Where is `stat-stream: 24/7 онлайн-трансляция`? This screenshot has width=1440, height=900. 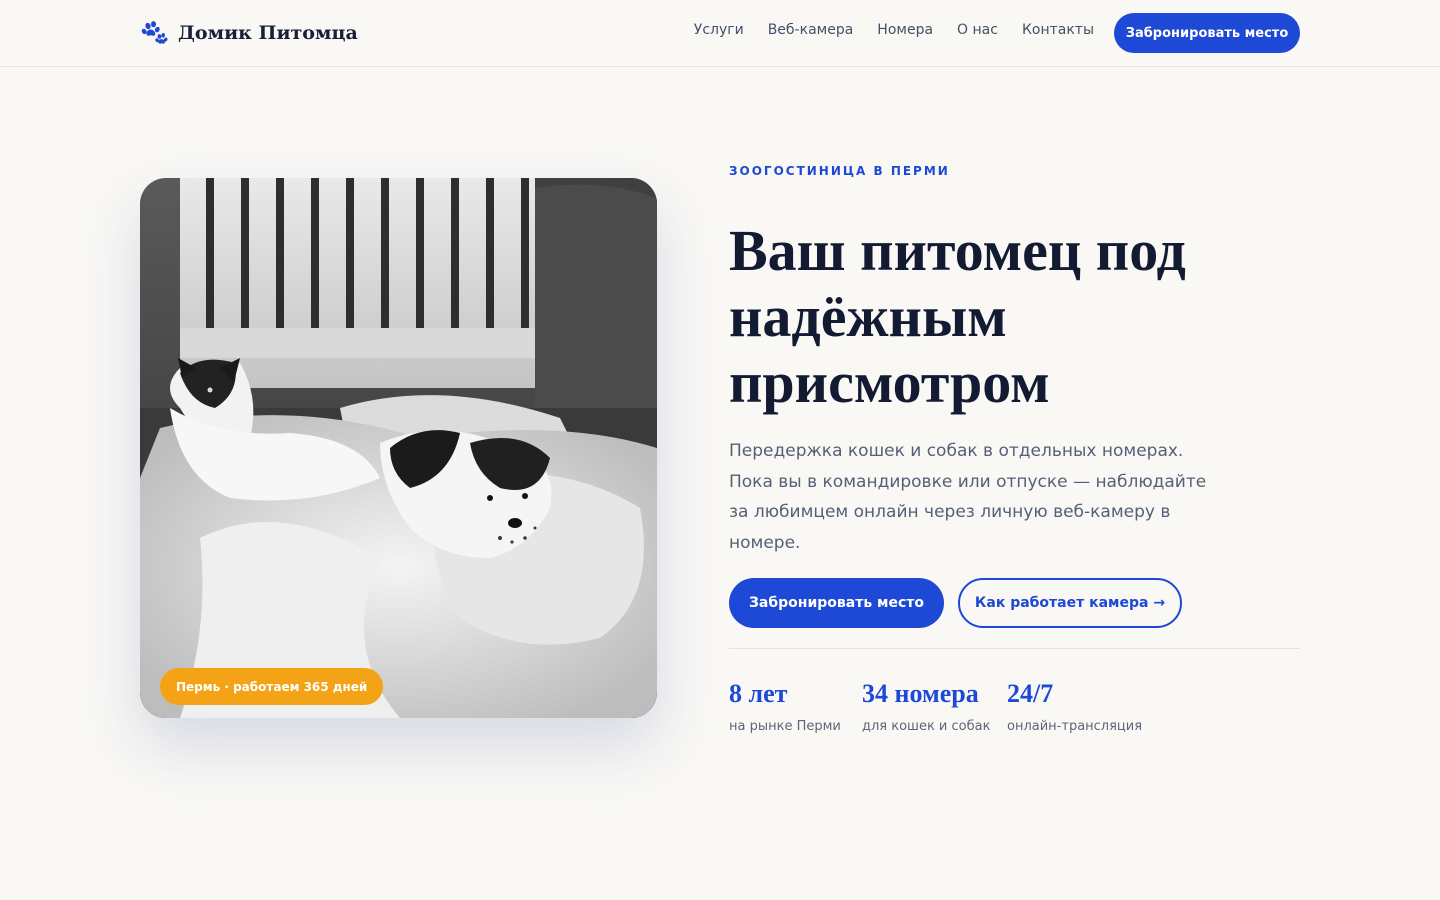
stat-stream: 24/7 онлайн-трансляция is located at coordinates (1074, 706).